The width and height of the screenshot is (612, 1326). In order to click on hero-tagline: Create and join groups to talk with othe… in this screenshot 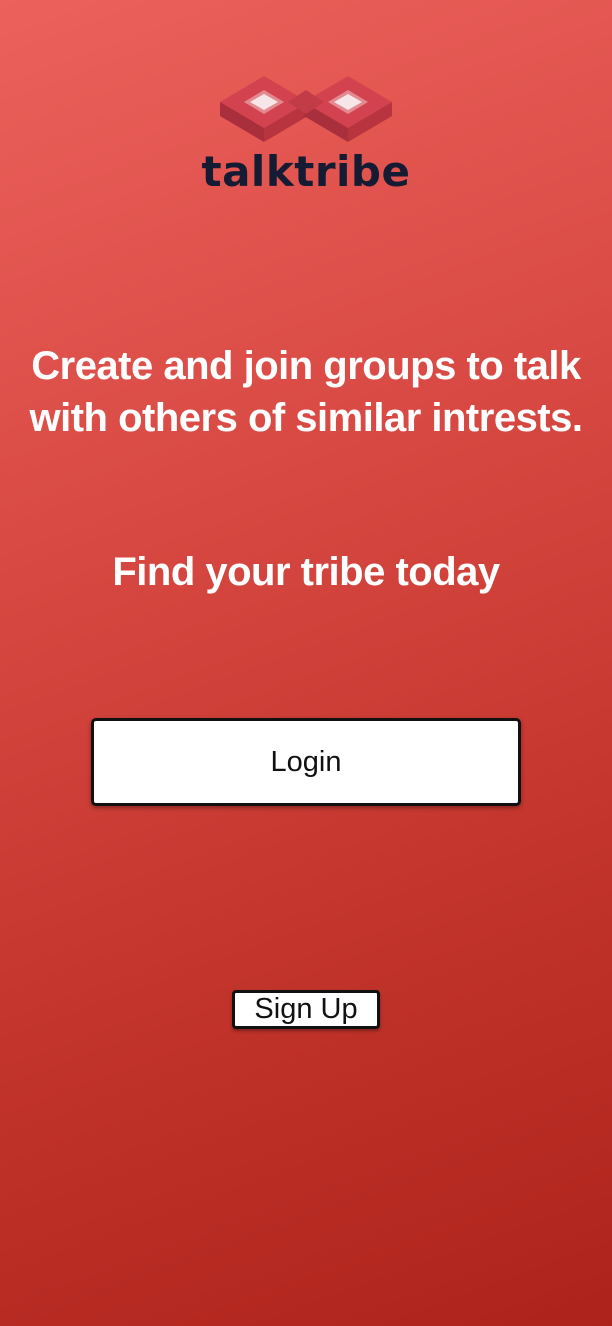, I will do `click(306, 392)`.